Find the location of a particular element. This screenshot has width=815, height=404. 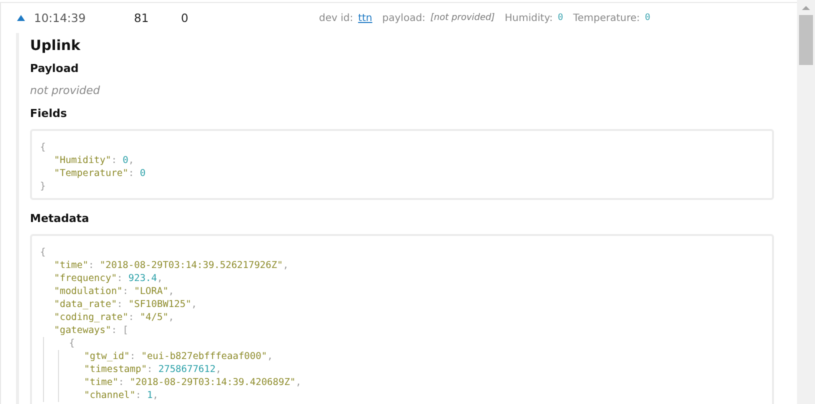

field-label: dev id: is located at coordinates (336, 18).